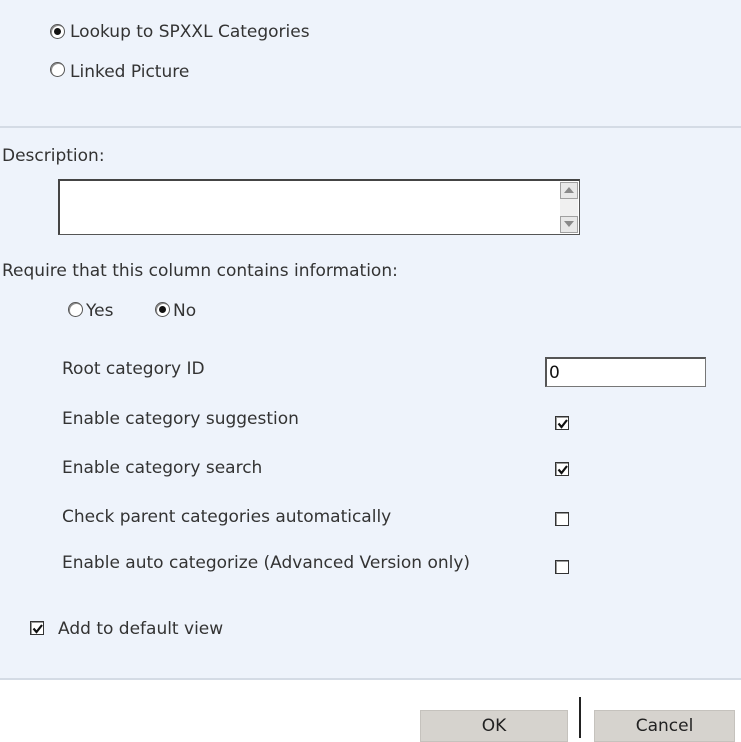 The width and height of the screenshot is (741, 742). I want to click on root-category-input, so click(625, 372).